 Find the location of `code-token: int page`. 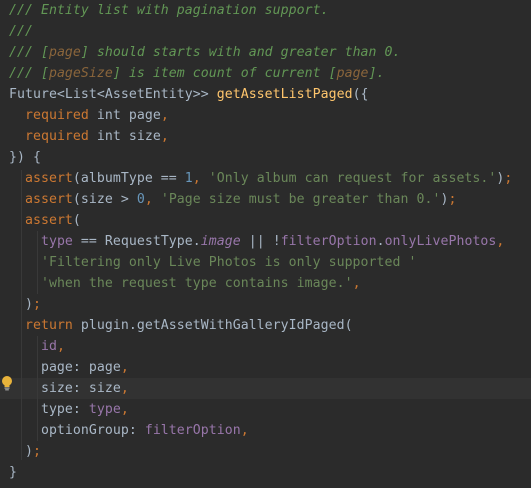

code-token: int page is located at coordinates (124, 115).